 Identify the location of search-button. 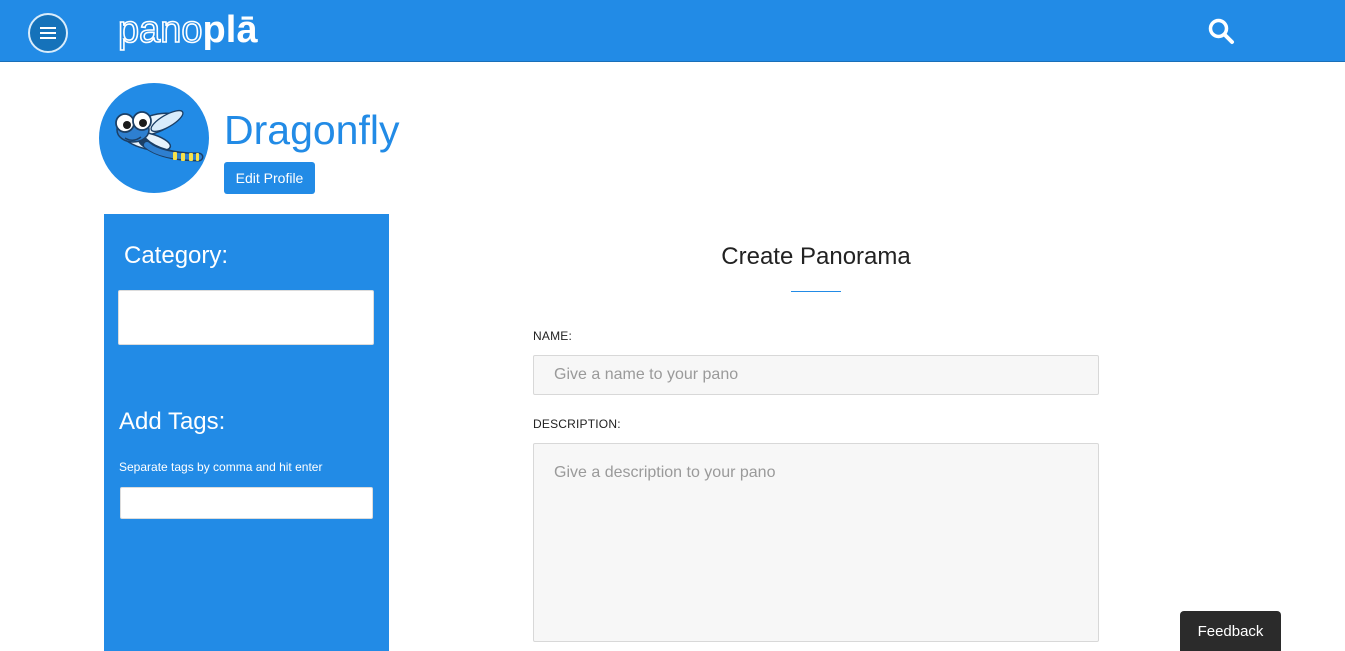
(1221, 31).